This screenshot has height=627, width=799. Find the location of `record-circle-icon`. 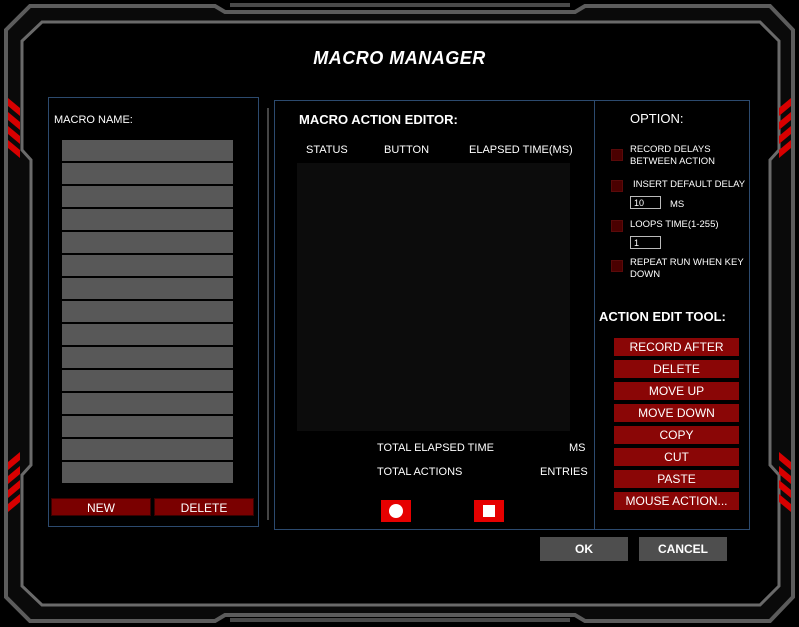

record-circle-icon is located at coordinates (396, 511).